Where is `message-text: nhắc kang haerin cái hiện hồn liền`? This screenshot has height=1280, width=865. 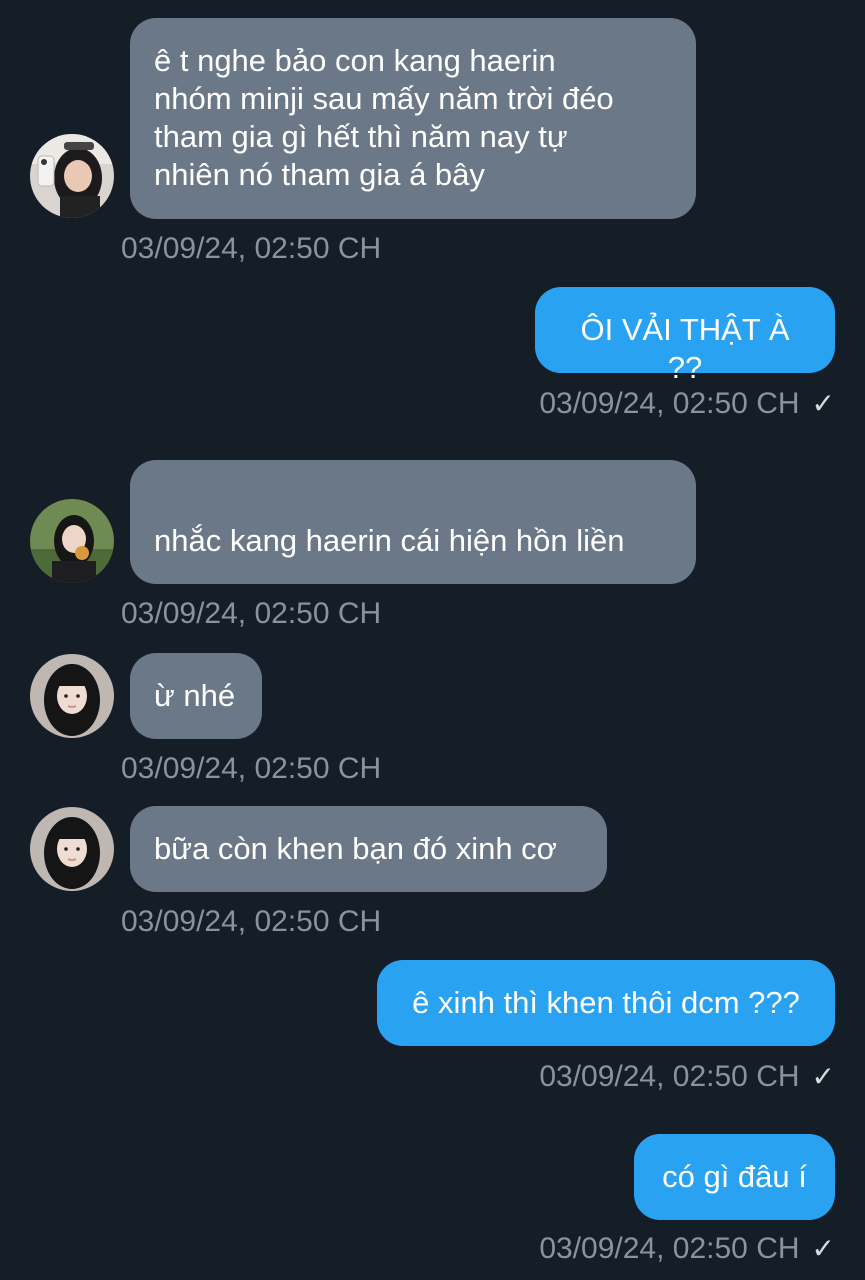 message-text: nhắc kang haerin cái hiện hồn liền is located at coordinates (389, 540).